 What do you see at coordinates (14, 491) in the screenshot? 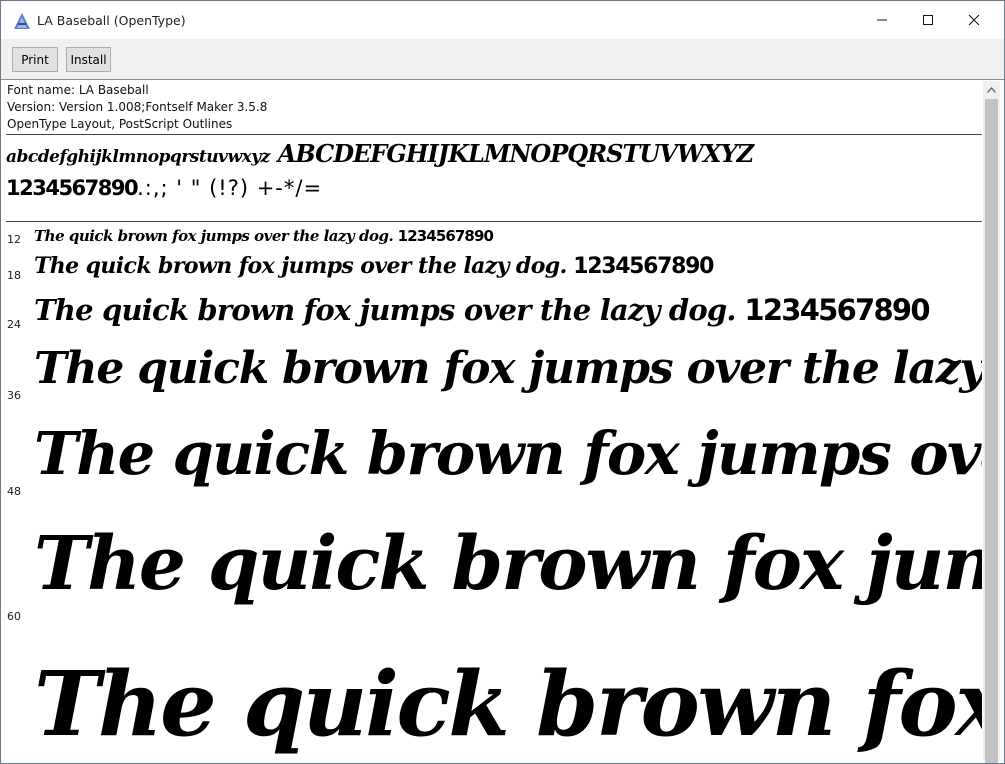
I see `size-label: 48` at bounding box center [14, 491].